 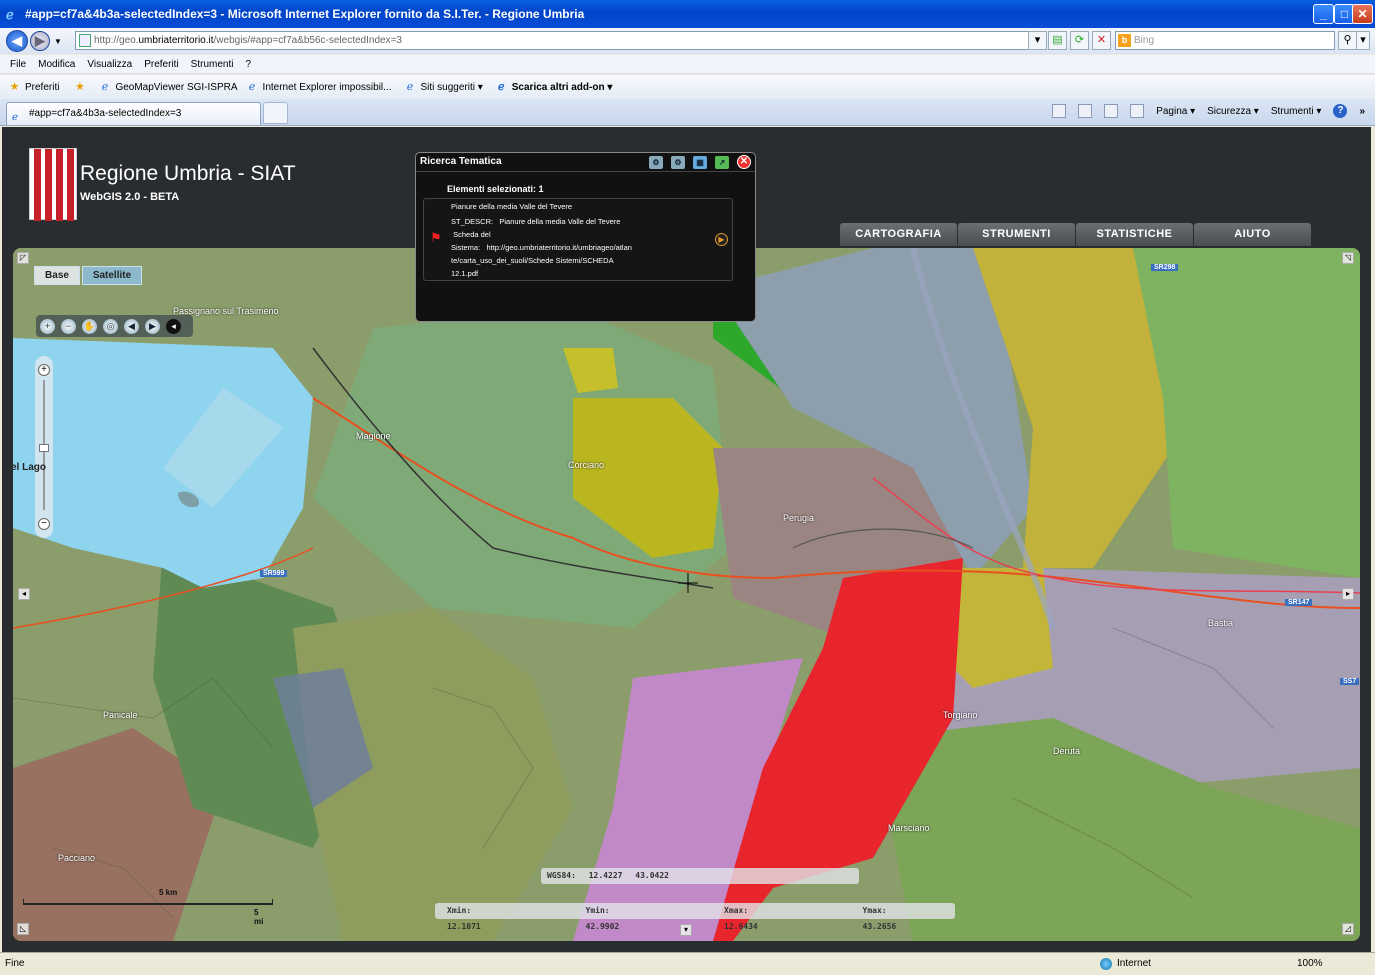 I want to click on bing-icon: b, so click(x=1124, y=40).